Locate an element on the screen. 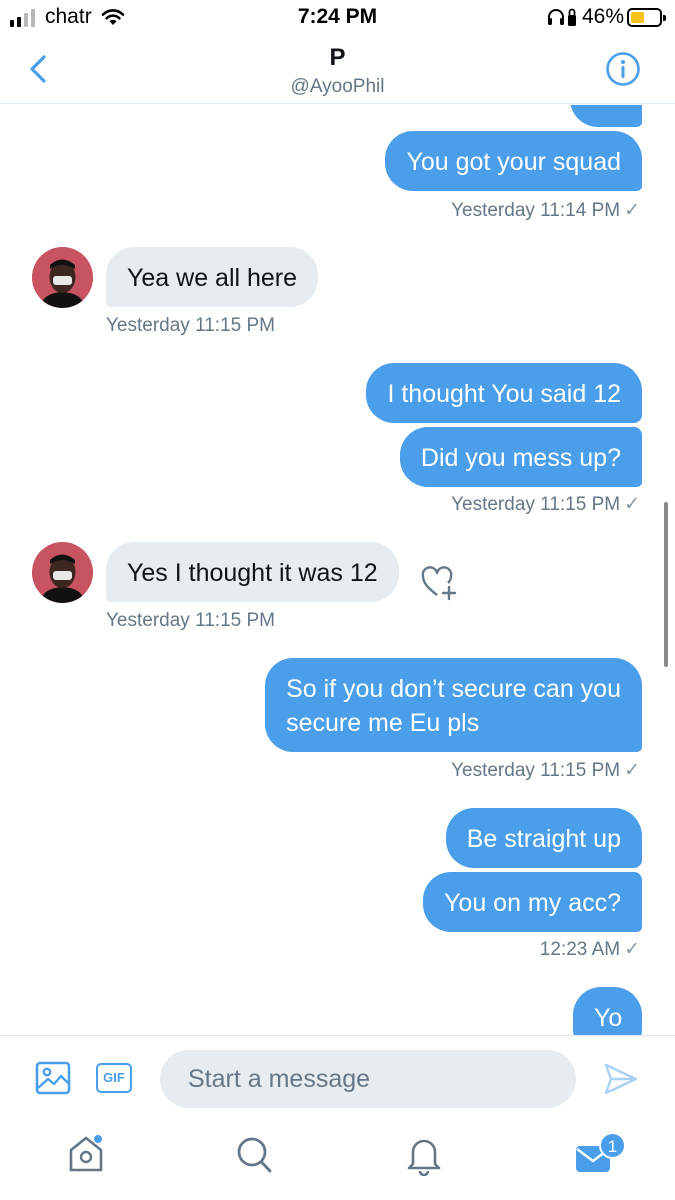  image-icon is located at coordinates (53, 1078).